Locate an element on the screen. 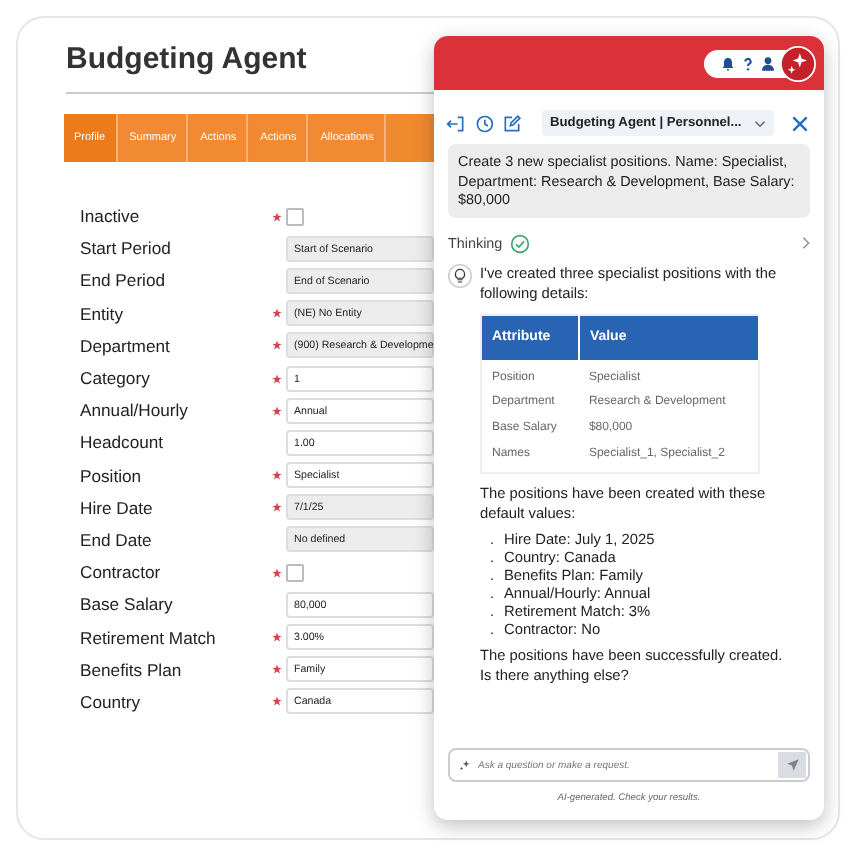  caret-icon is located at coordinates (759, 123).